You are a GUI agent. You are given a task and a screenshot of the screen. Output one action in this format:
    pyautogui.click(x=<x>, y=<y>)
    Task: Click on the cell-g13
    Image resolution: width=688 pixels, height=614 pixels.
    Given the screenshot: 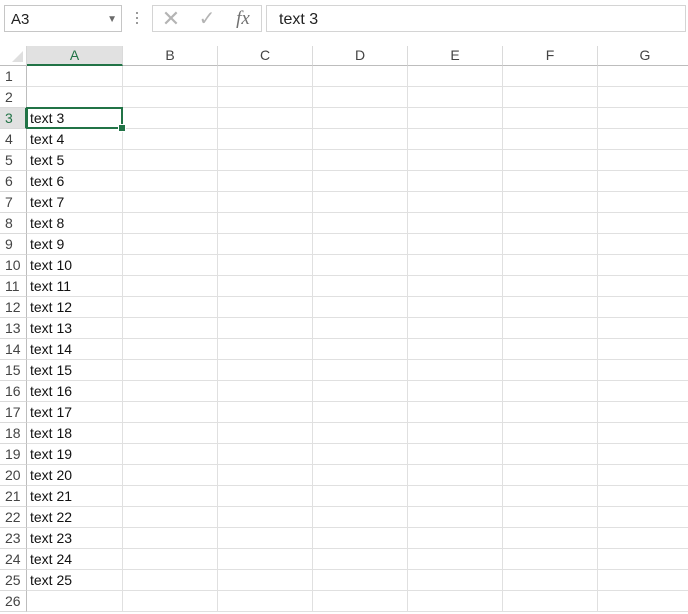 What is the action you would take?
    pyautogui.click(x=643, y=328)
    